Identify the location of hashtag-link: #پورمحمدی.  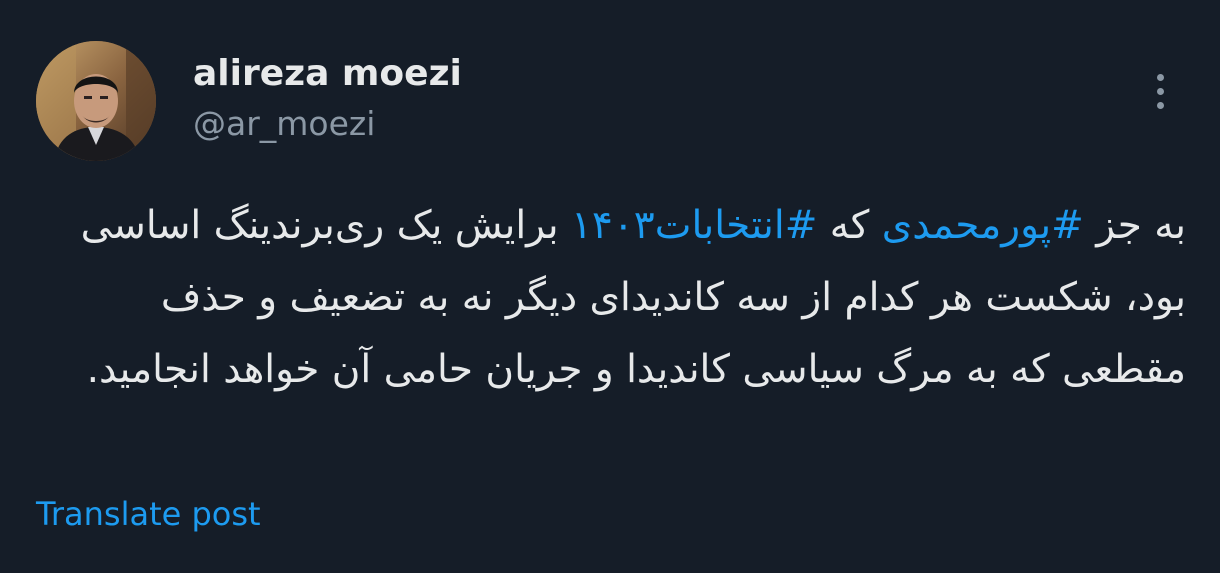
(983, 225).